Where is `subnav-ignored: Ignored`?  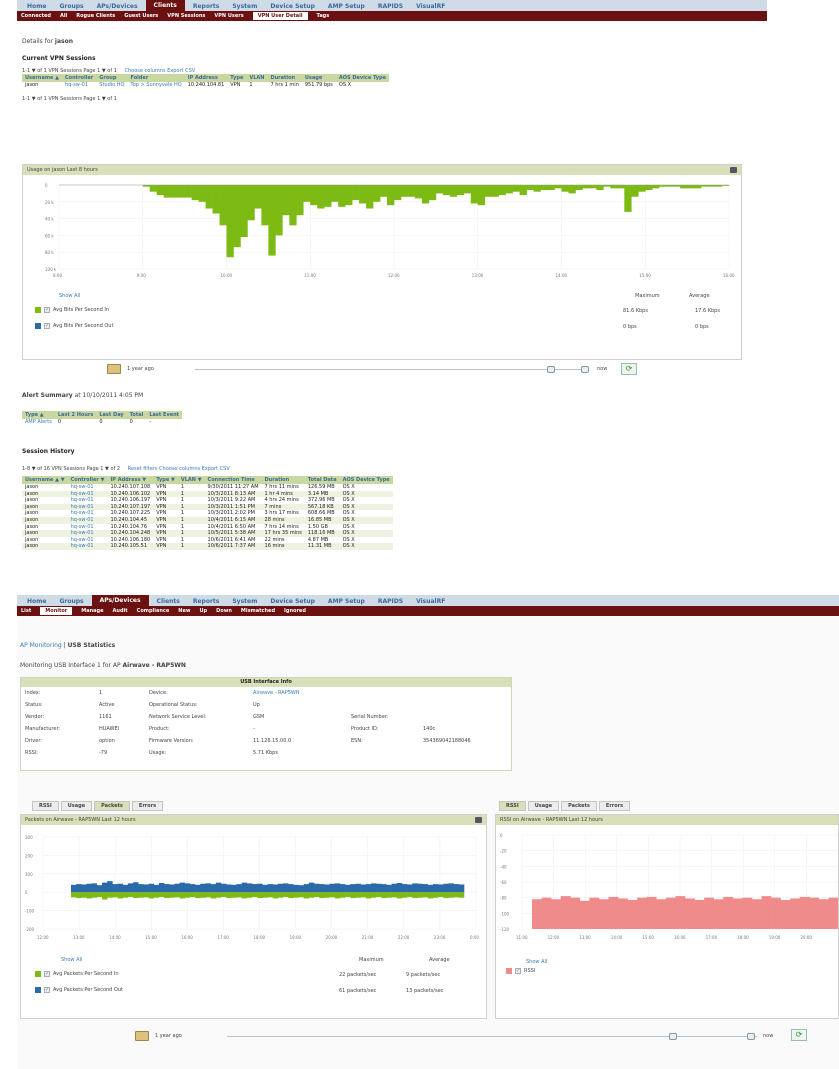
subnav-ignored: Ignored is located at coordinates (295, 611).